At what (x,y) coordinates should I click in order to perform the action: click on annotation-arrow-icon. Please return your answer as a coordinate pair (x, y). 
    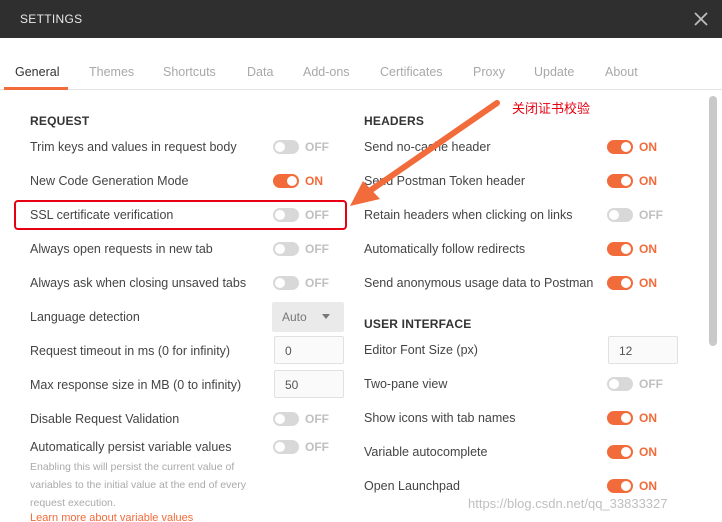
    Looking at the image, I should click on (425, 153).